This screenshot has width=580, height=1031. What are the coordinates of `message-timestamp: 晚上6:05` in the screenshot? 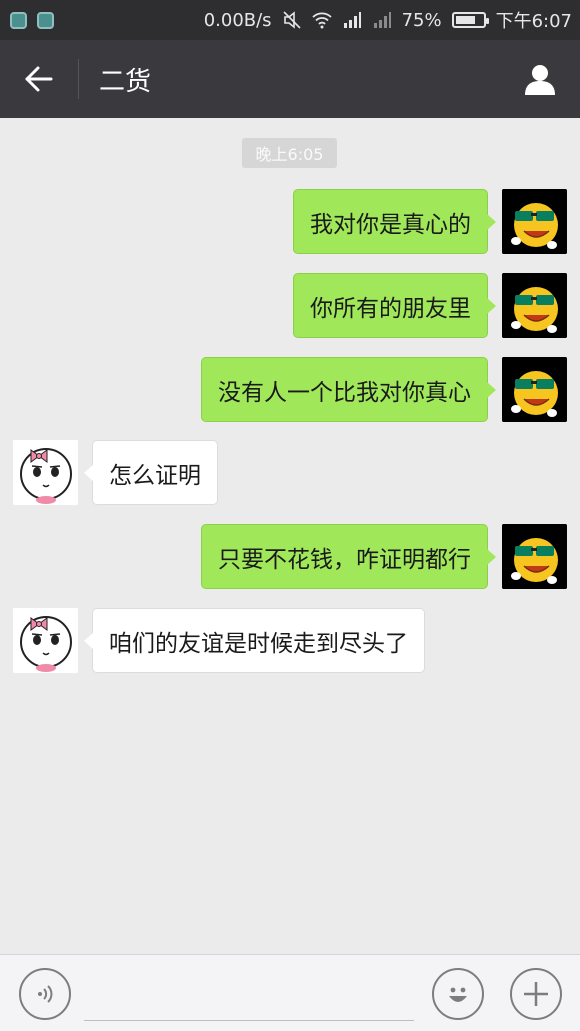 It's located at (289, 153).